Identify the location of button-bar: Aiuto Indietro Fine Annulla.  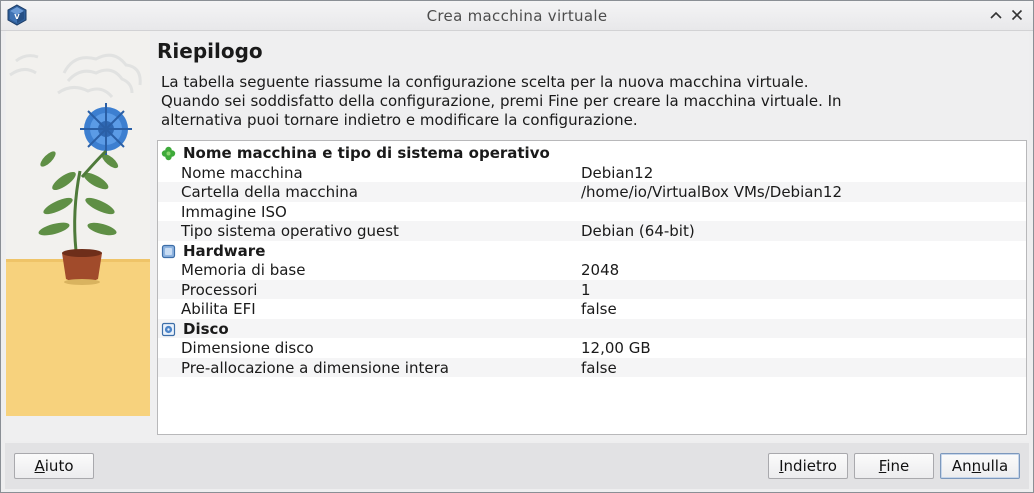
(517, 466).